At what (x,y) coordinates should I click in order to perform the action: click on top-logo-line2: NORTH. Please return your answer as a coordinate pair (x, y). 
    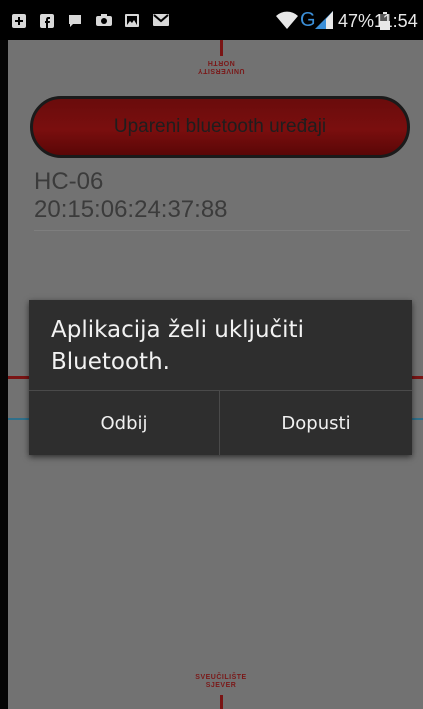
    Looking at the image, I should click on (221, 62).